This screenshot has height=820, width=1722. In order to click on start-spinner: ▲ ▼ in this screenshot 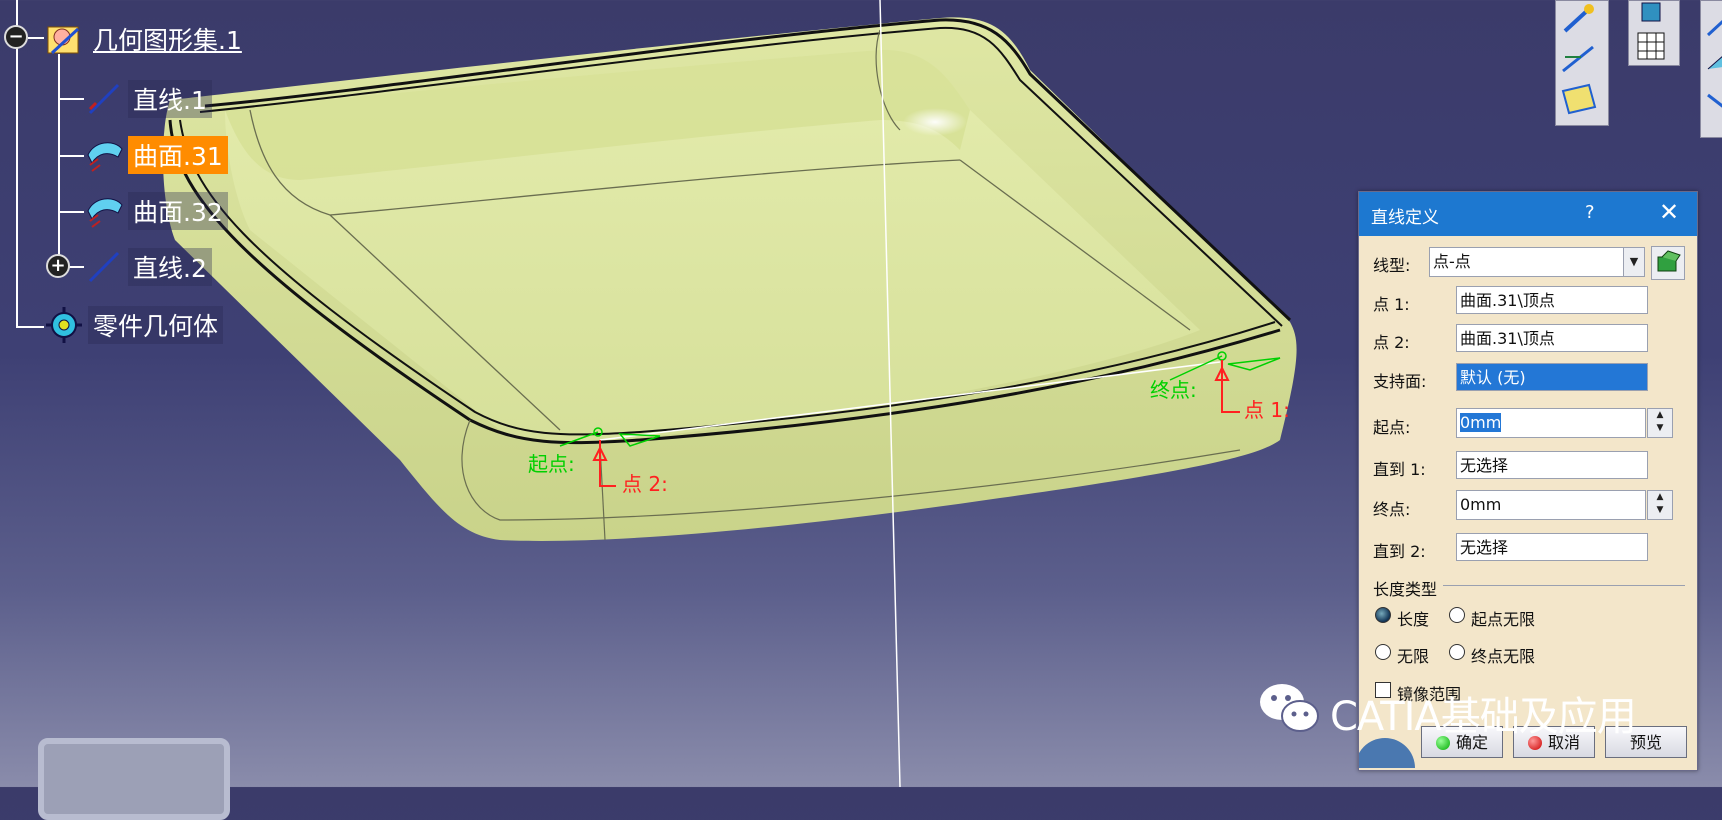, I will do `click(1660, 423)`.